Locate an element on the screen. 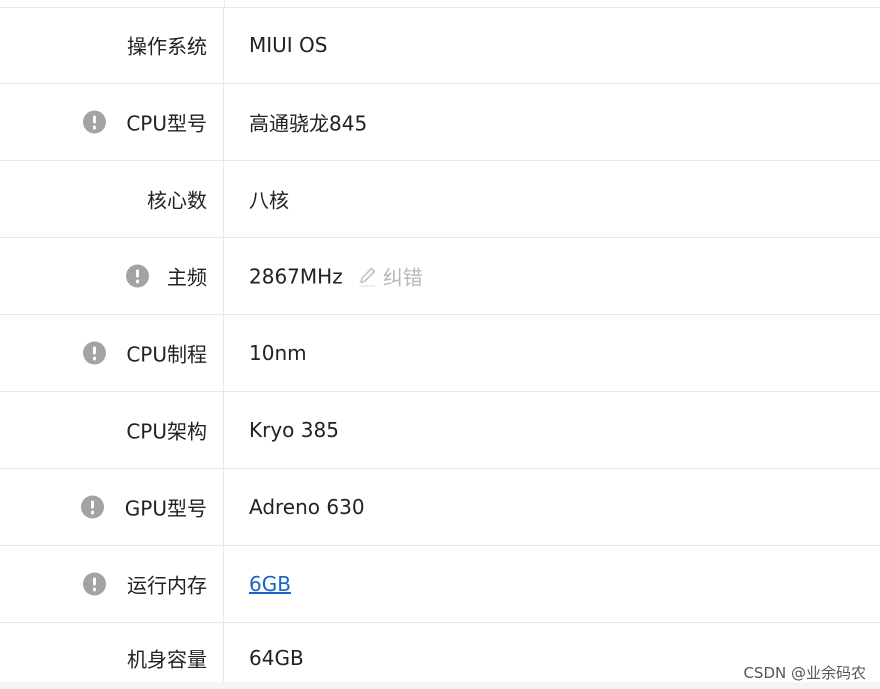 Image resolution: width=880 pixels, height=689 pixels. spec-value-cell: 6GB is located at coordinates (270, 584).